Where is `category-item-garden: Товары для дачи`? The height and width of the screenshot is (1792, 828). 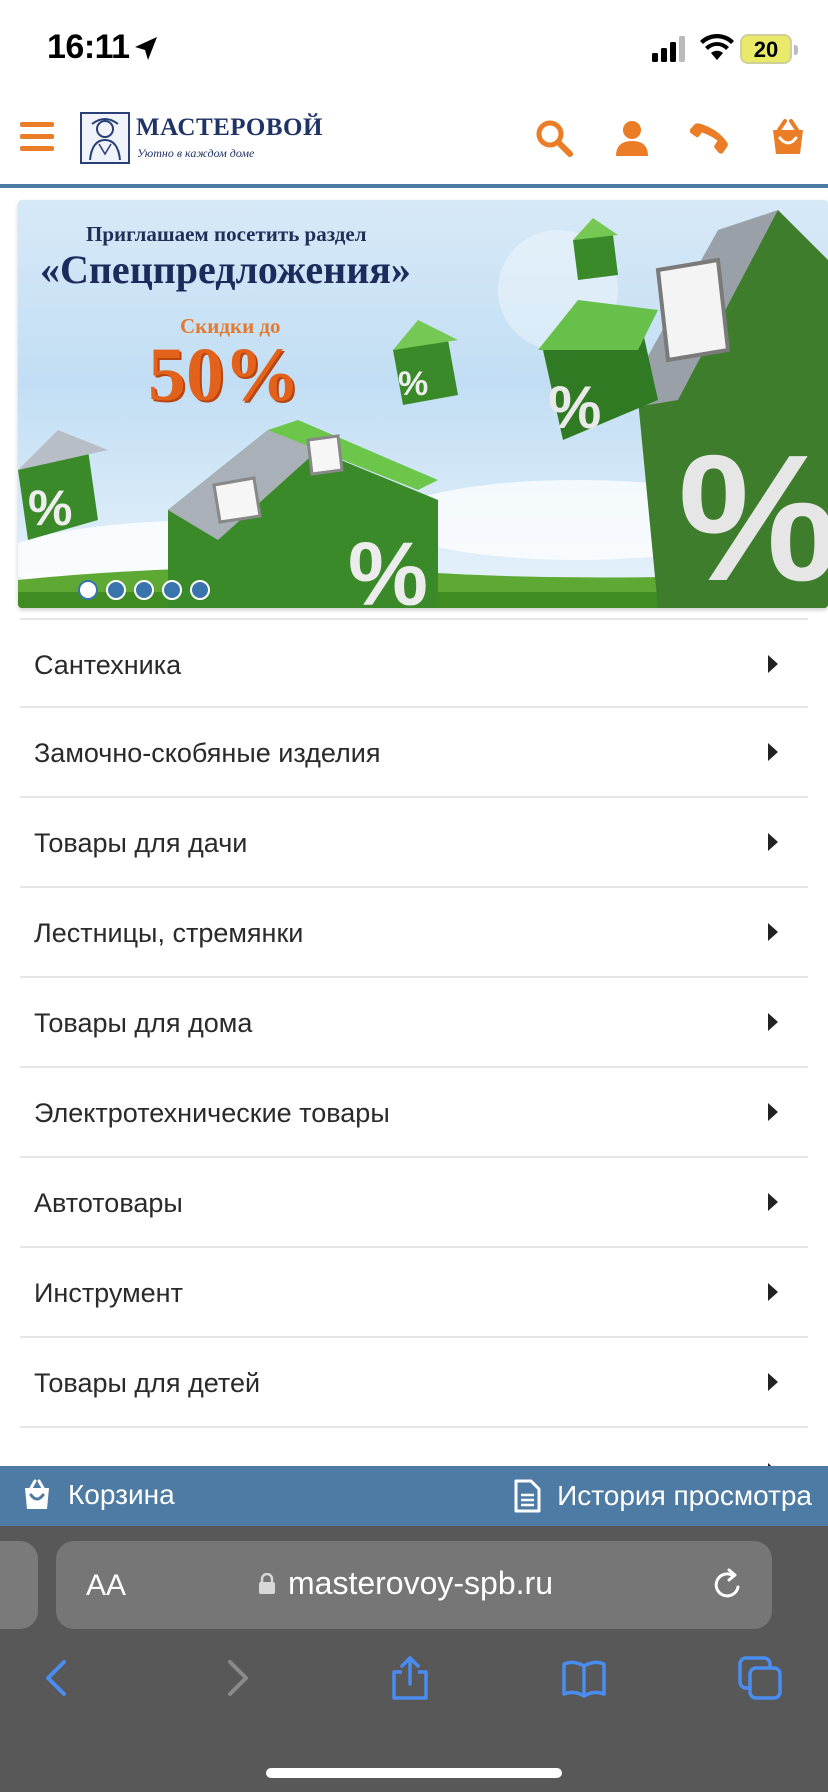 category-item-garden: Товары для дачи is located at coordinates (414, 843).